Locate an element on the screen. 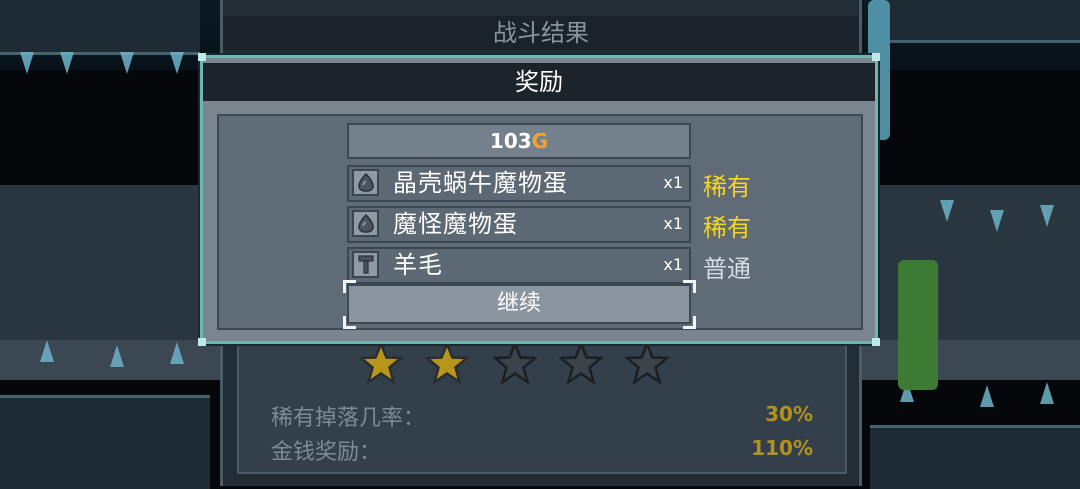  reward-item: 羊毛 x1 is located at coordinates (519, 265).